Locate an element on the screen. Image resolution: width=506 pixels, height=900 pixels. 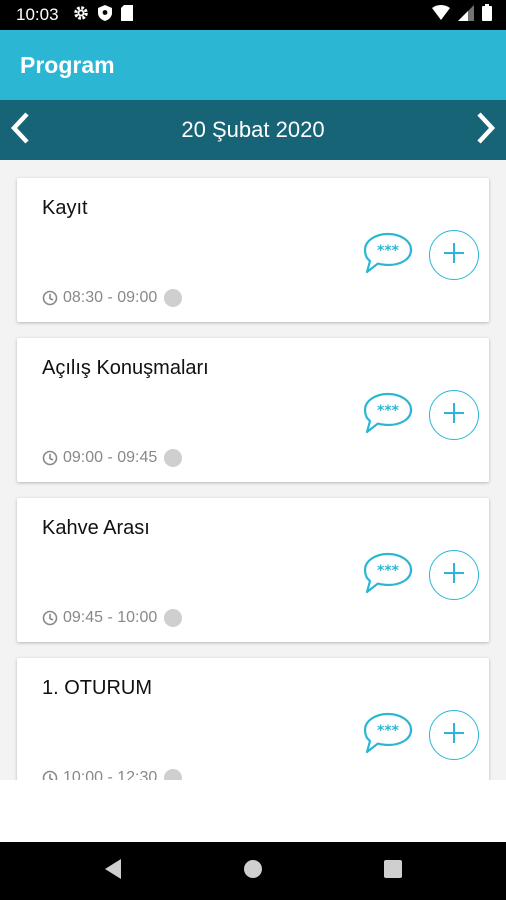
session-card: Açılış Konuşmaları *** 09:00 - 09:45 is located at coordinates (253, 410).